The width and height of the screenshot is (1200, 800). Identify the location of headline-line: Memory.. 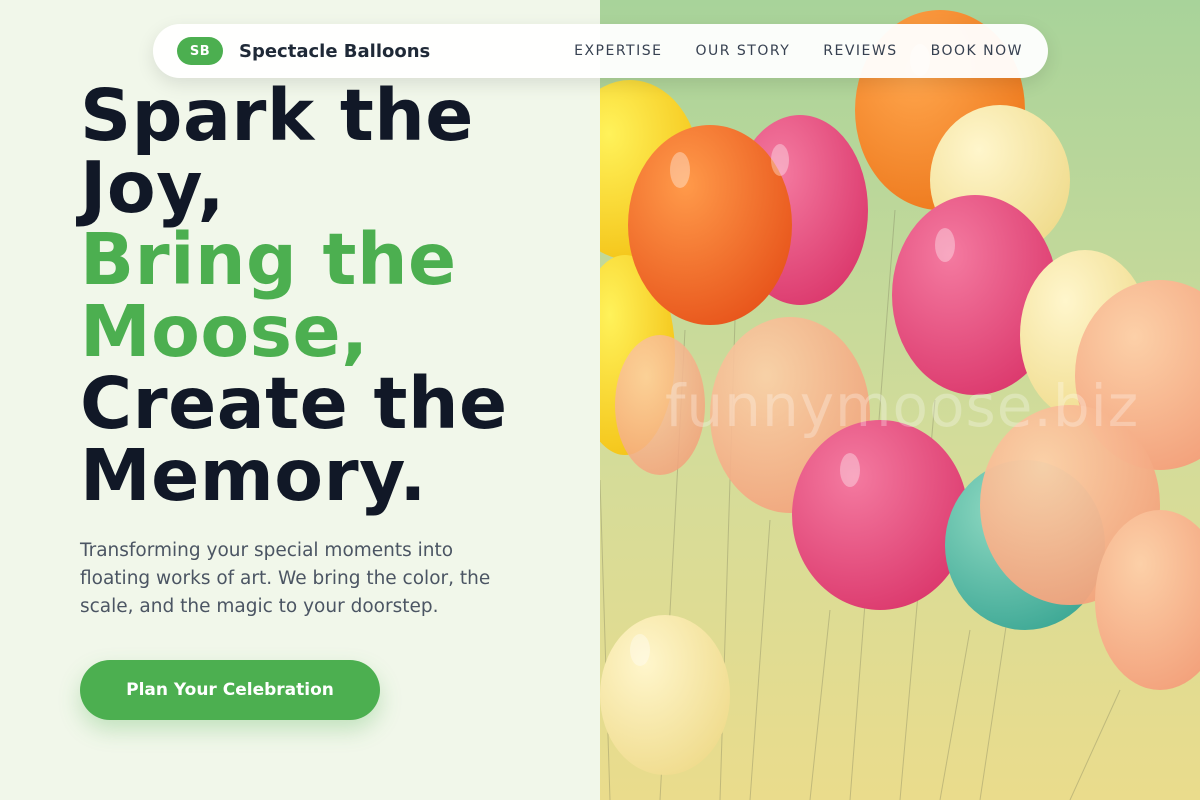
(253, 475).